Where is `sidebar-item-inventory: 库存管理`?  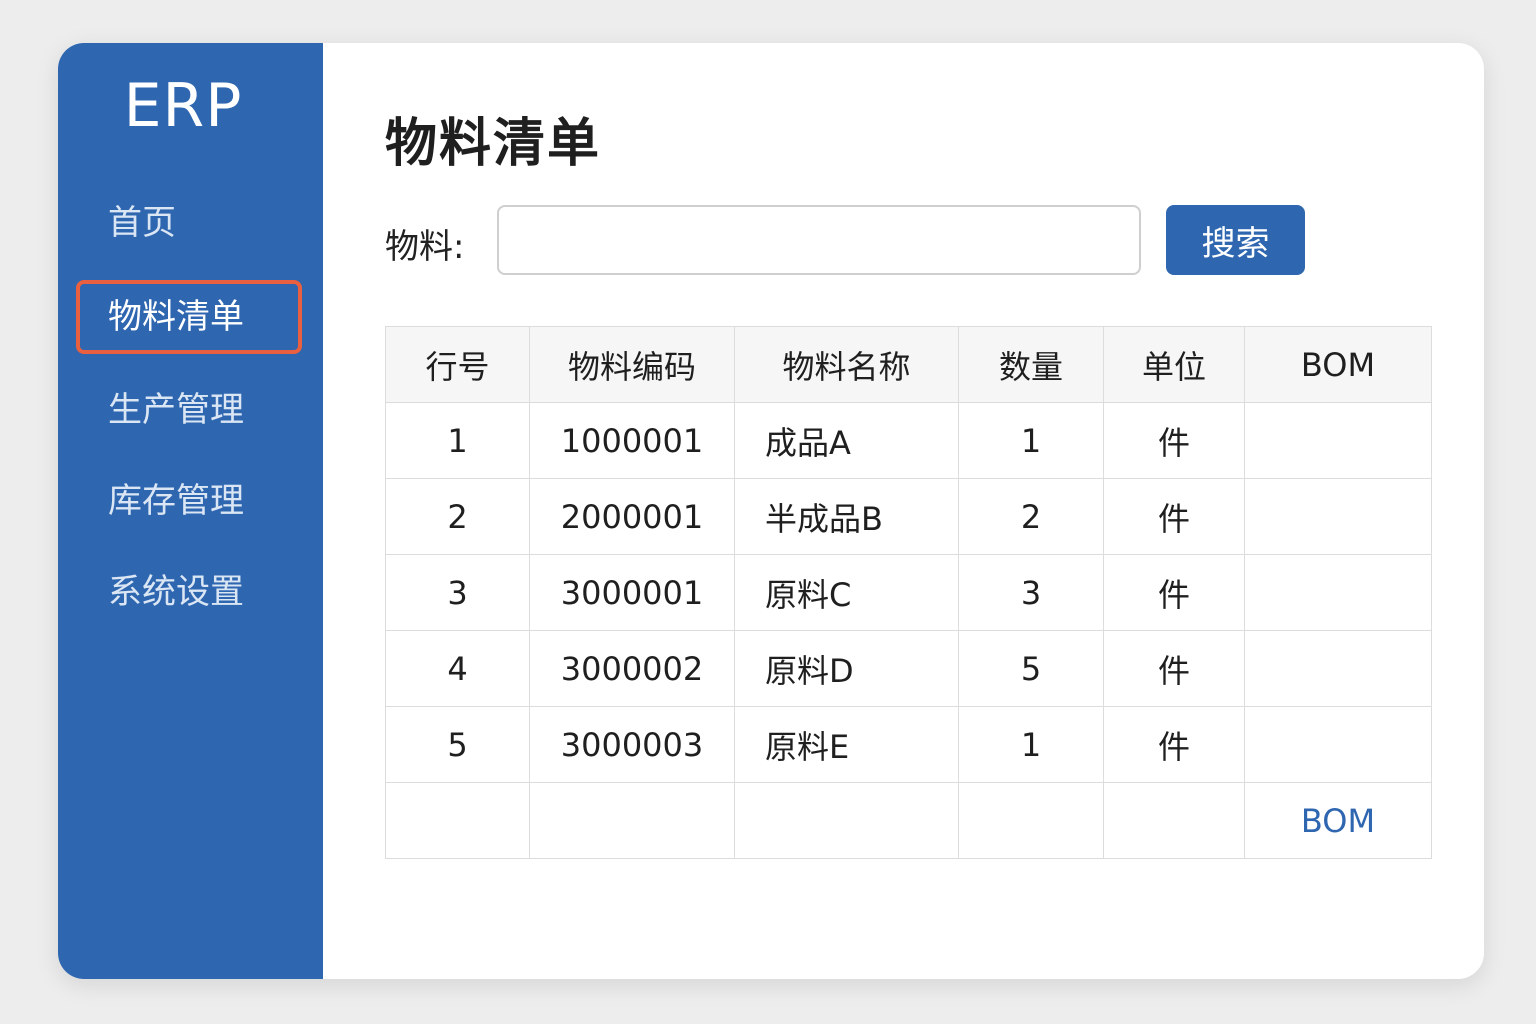 sidebar-item-inventory: 库存管理 is located at coordinates (189, 501).